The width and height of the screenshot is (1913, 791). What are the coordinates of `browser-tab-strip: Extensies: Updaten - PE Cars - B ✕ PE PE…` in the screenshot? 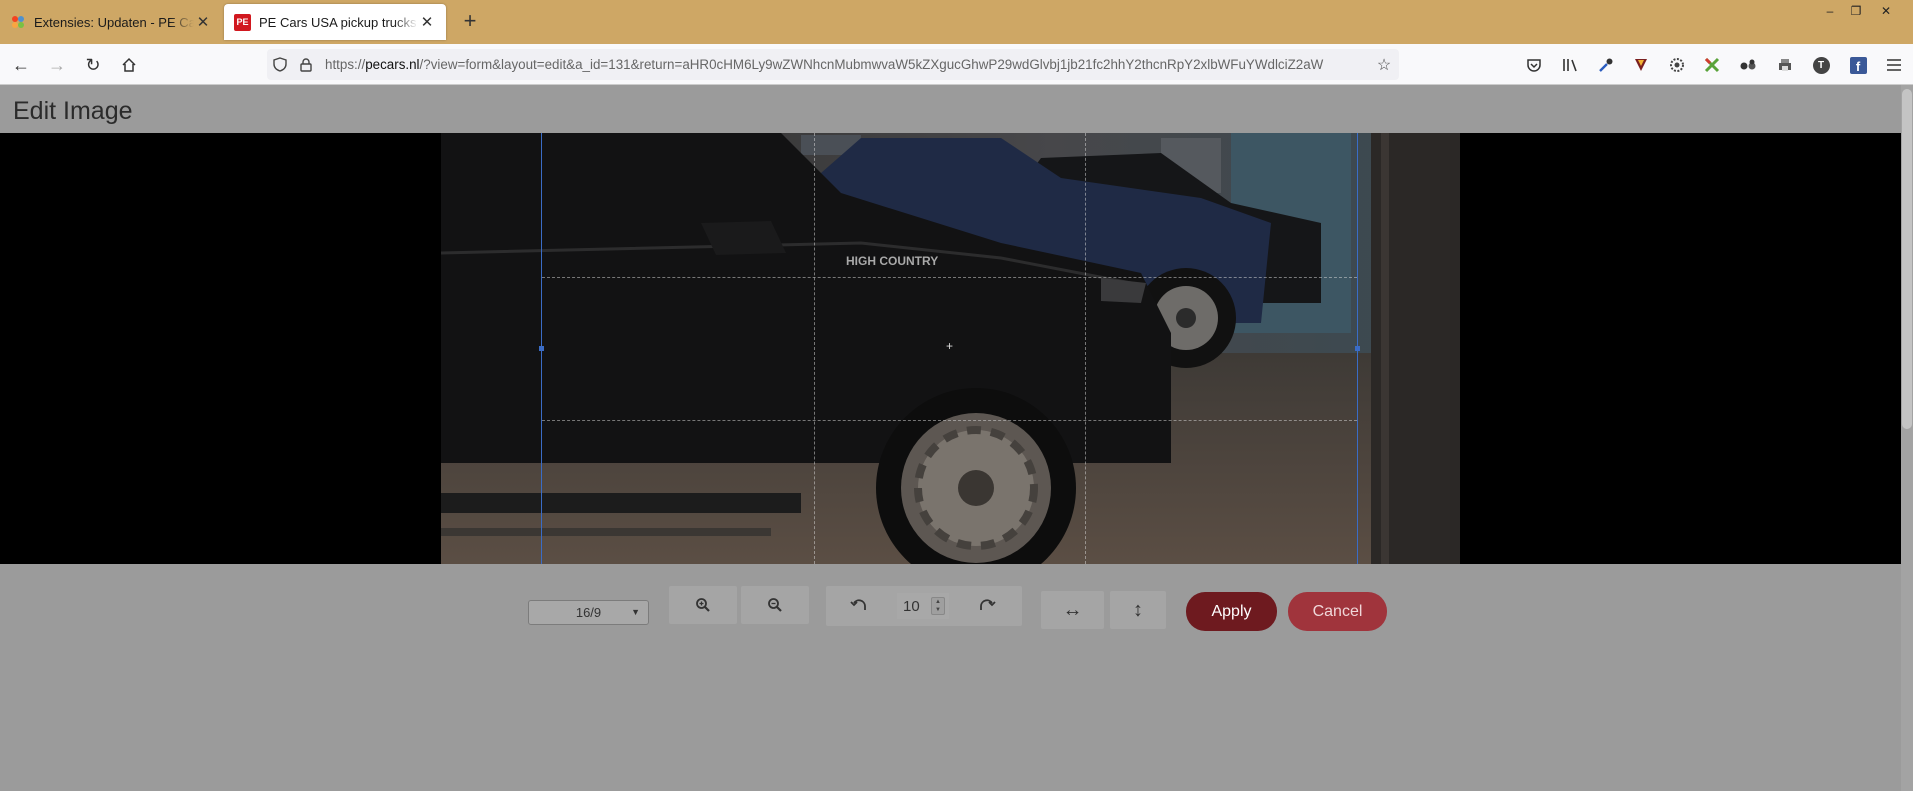 It's located at (956, 22).